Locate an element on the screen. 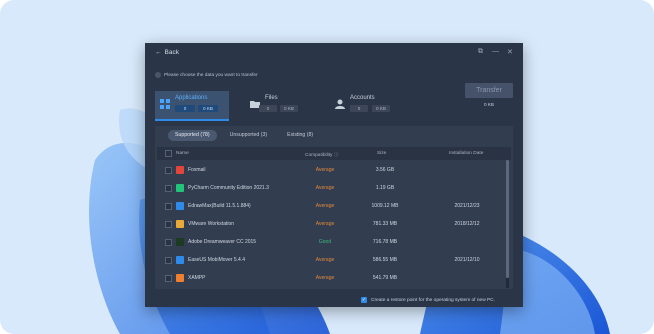 The width and height of the screenshot is (654, 334). app-name: Foxmail is located at coordinates (197, 170).